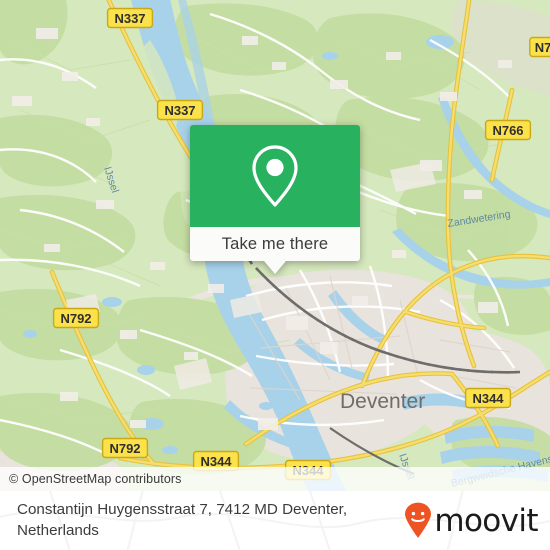 Image resolution: width=550 pixels, height=550 pixels. What do you see at coordinates (275, 479) in the screenshot?
I see `map-attribution: © OpenStreetMap contributors` at bounding box center [275, 479].